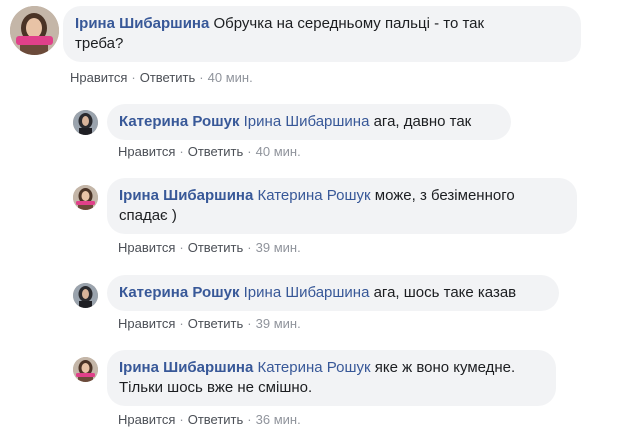 The height and width of the screenshot is (431, 617). What do you see at coordinates (278, 419) in the screenshot?
I see `timestamp: 36 мин.` at bounding box center [278, 419].